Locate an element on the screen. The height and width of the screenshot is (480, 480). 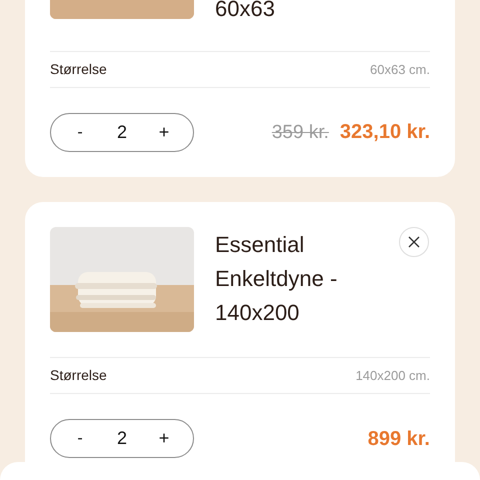
close-button is located at coordinates (414, 242).